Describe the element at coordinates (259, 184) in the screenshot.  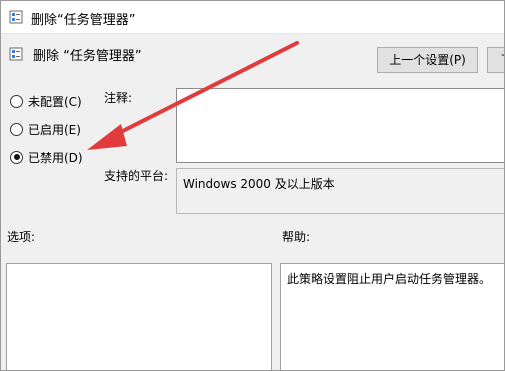
I see `supported-platform-value: Windows 2000 及以上版本` at that location.